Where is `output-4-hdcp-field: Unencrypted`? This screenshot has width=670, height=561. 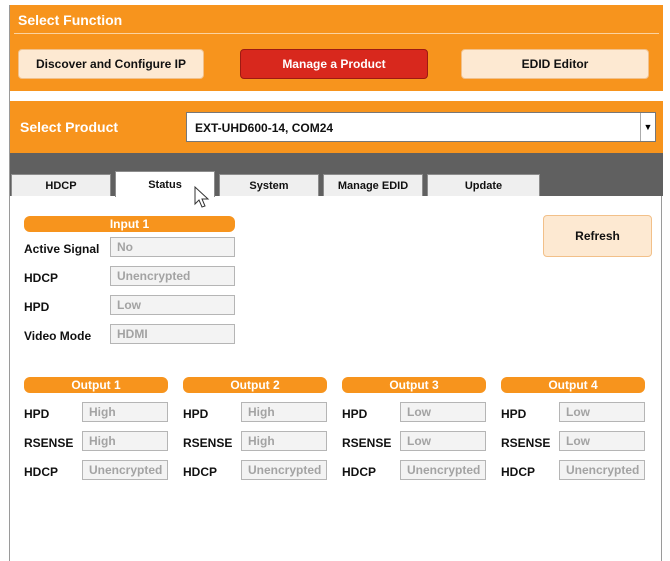 output-4-hdcp-field: Unencrypted is located at coordinates (602, 470).